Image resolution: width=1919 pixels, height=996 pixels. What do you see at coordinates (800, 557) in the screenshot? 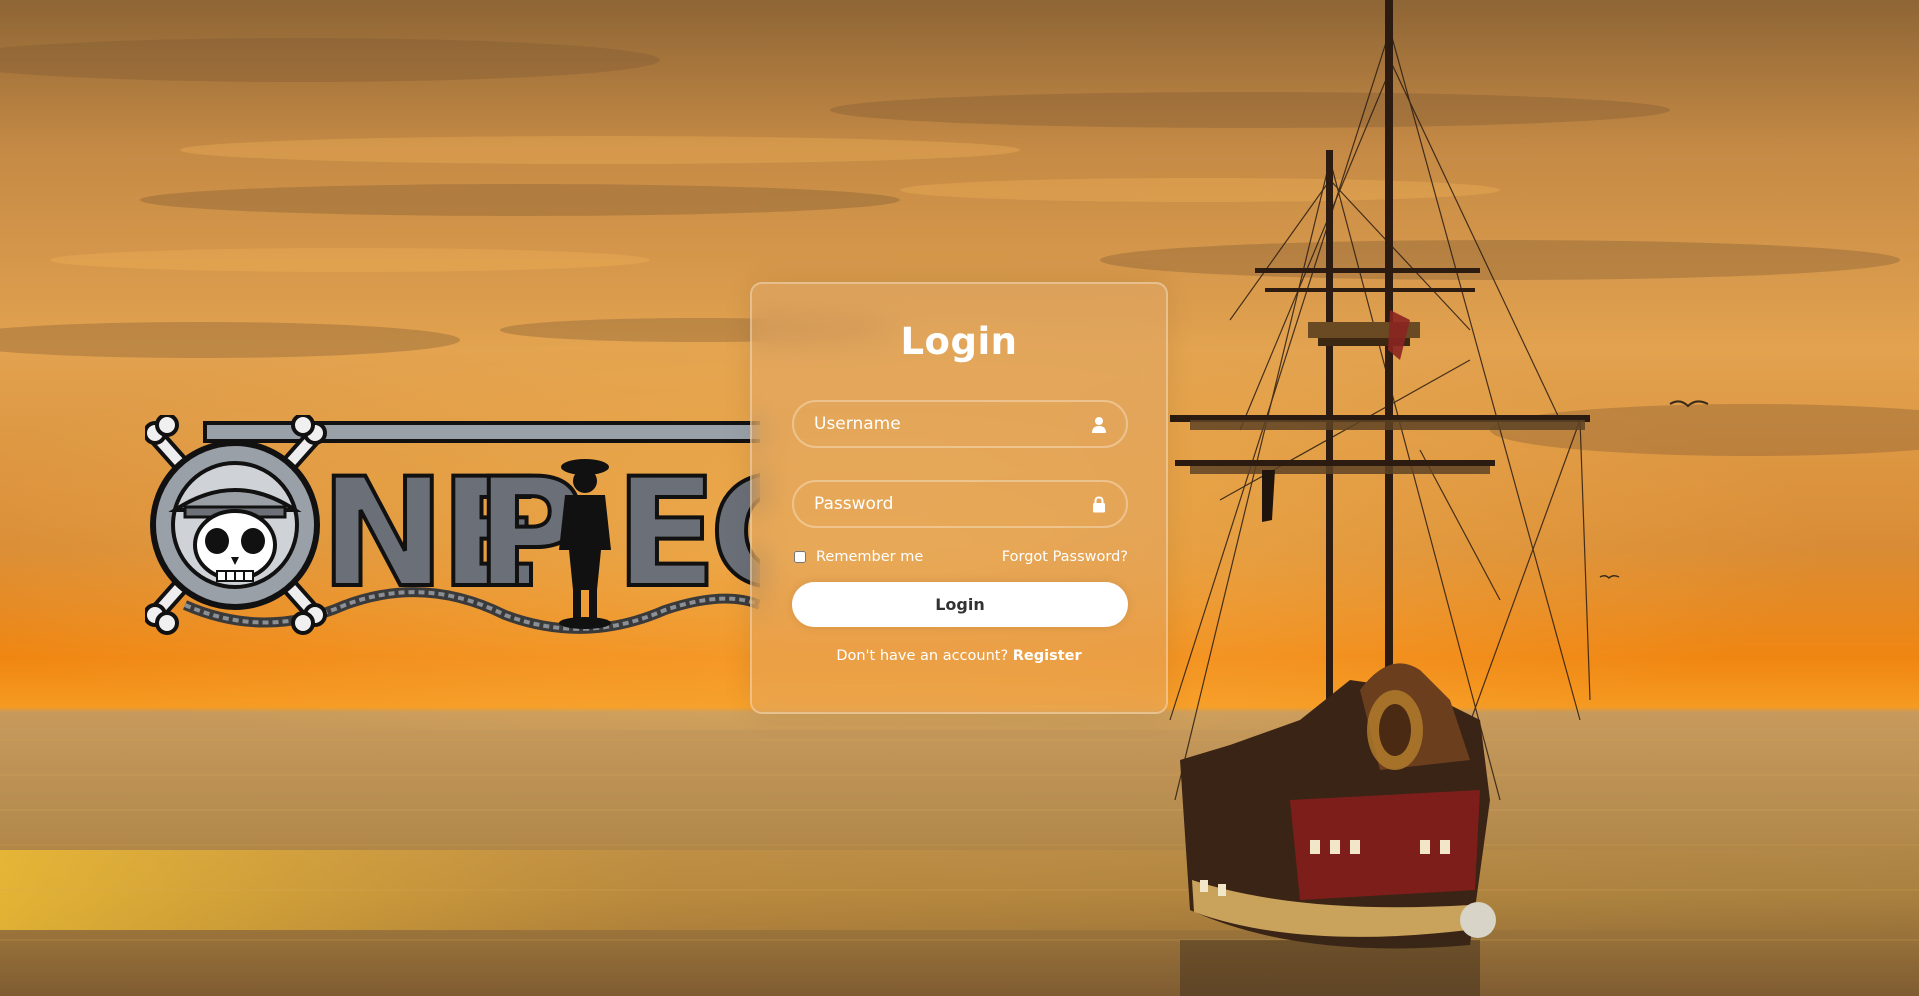
I see `remember-me-checkbox` at bounding box center [800, 557].